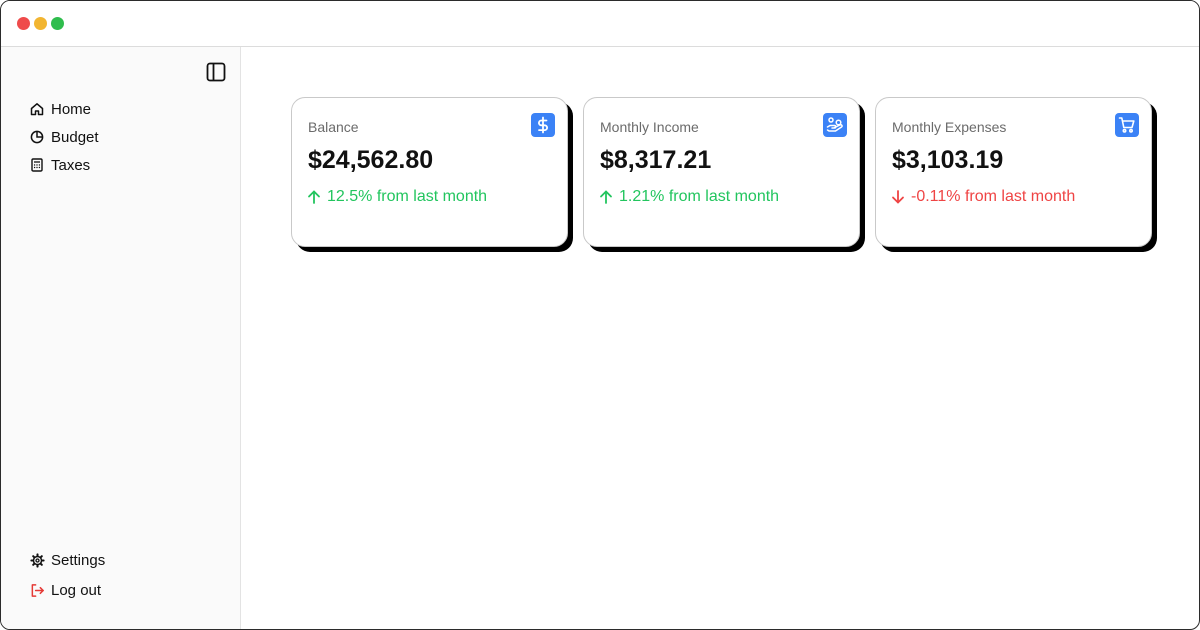  I want to click on sidebar-item-label: Settings, so click(78, 560).